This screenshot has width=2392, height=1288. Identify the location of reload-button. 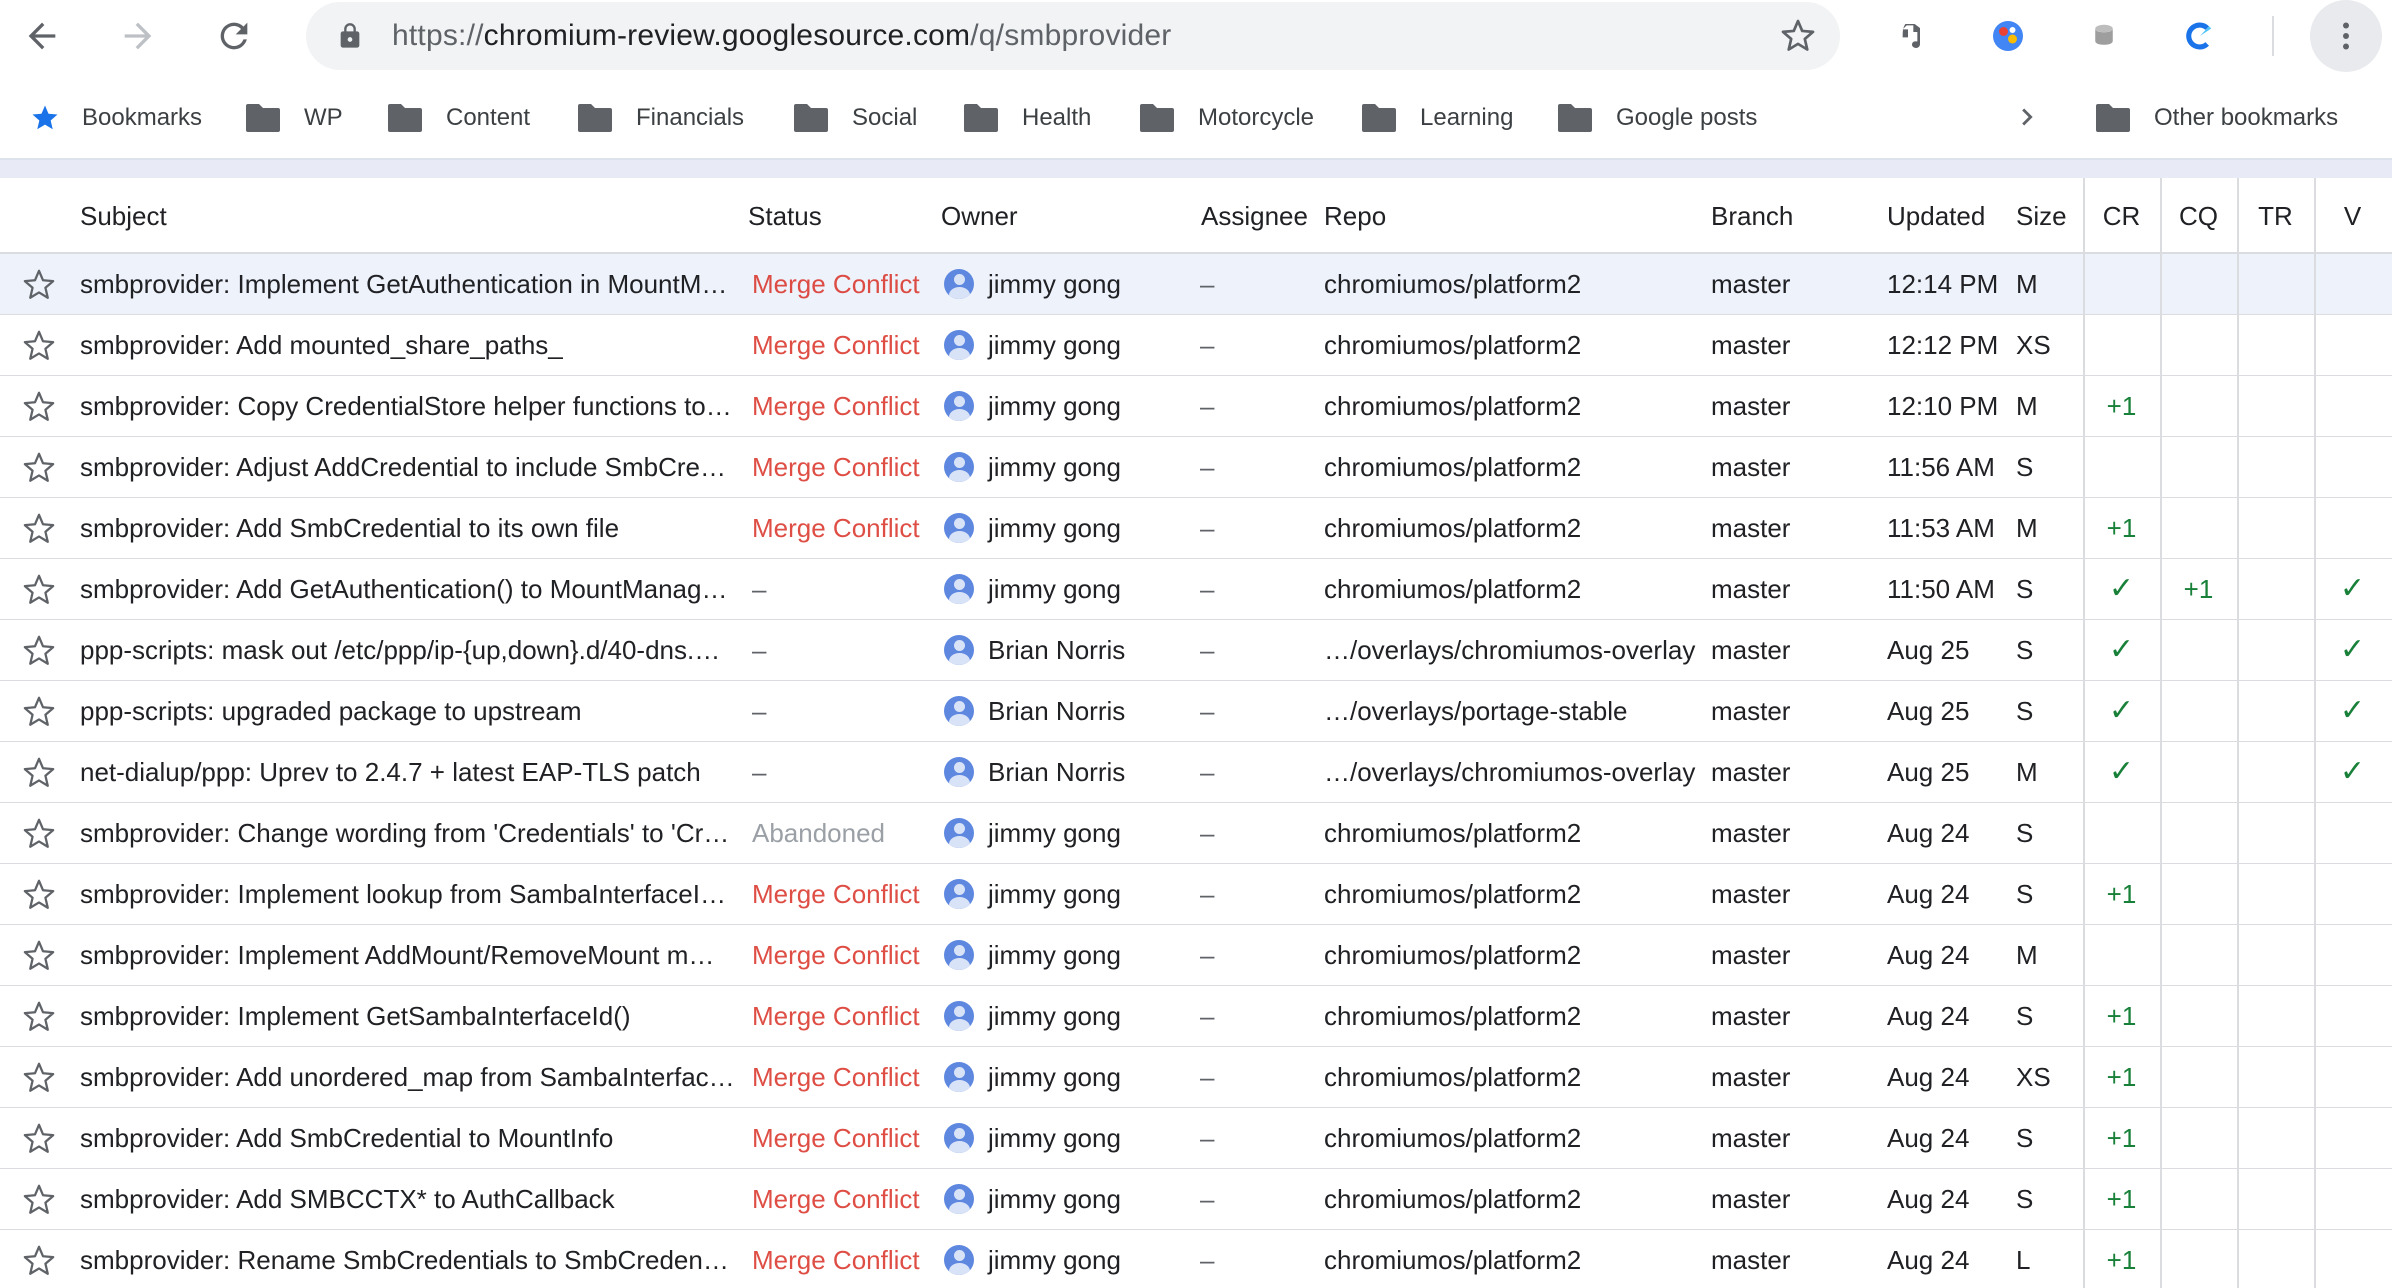
(234, 36).